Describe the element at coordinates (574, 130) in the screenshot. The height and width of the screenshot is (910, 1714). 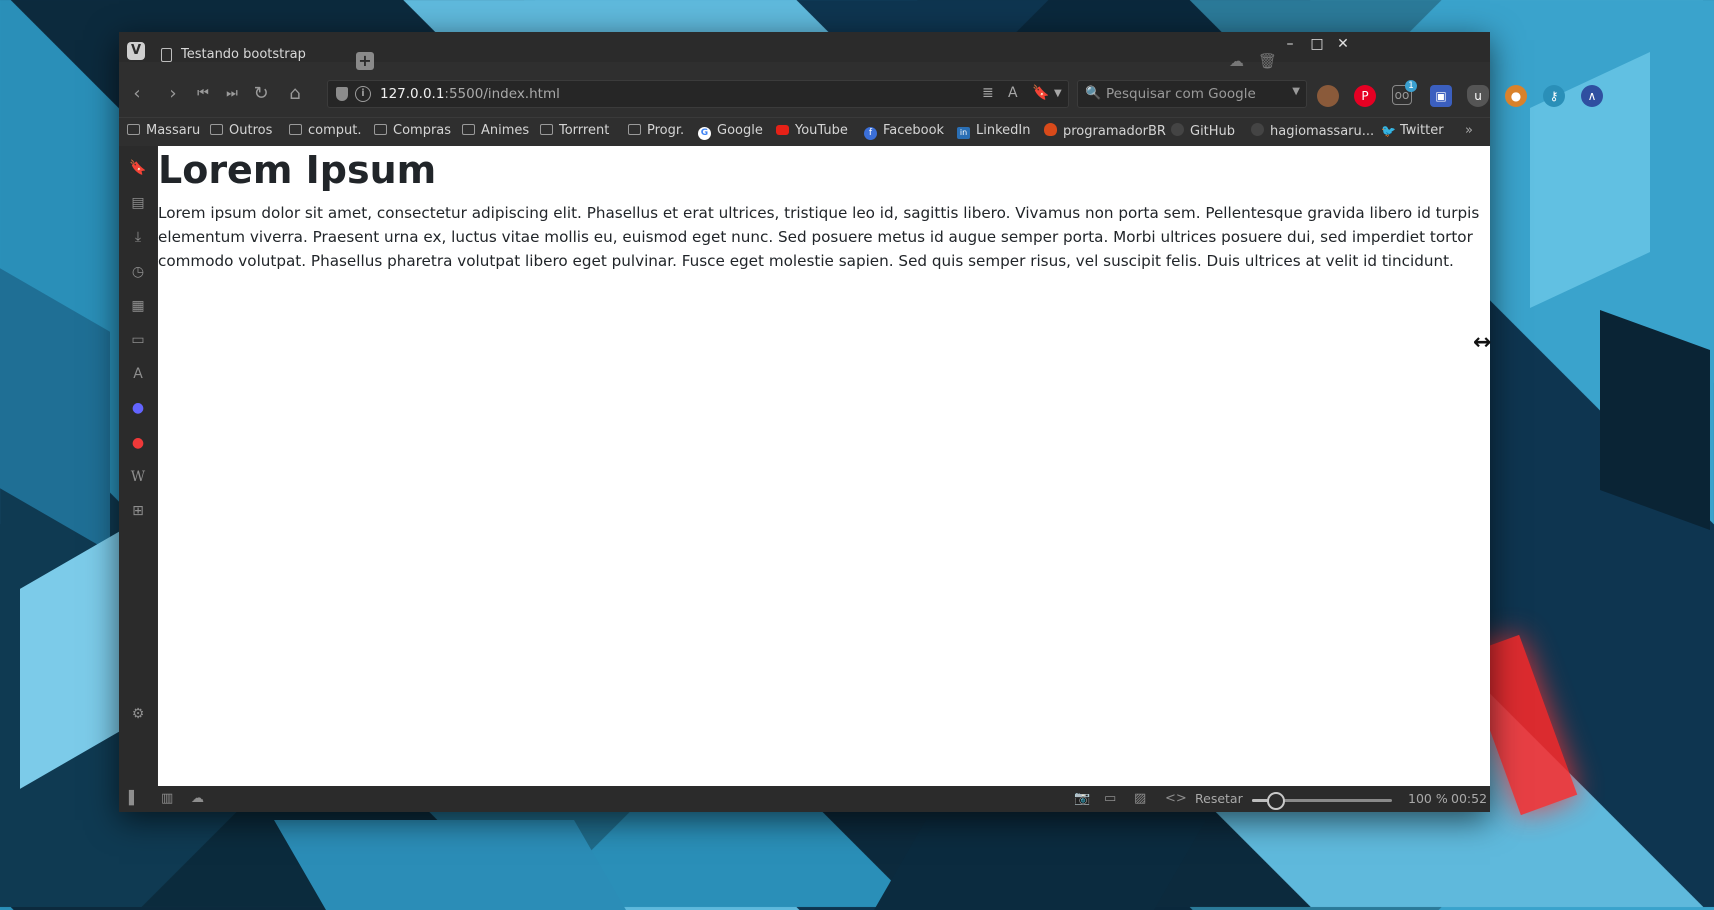
I see `bookmark-folder-torrrent: Torrrent` at that location.